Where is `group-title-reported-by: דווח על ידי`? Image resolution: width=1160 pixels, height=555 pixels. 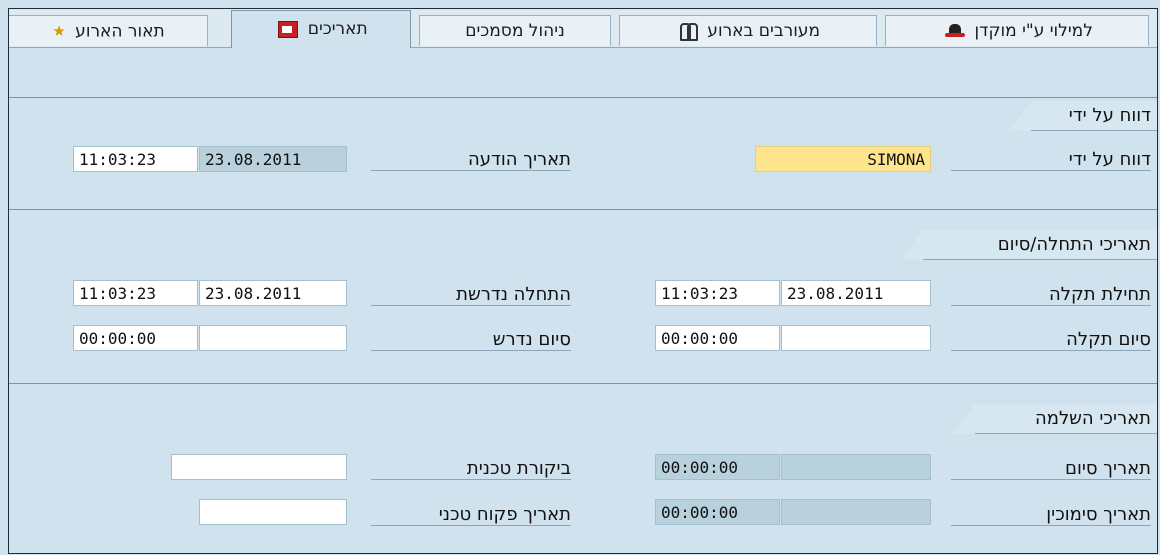
group-title-reported-by: דווח על ידי is located at coordinates (1083, 116).